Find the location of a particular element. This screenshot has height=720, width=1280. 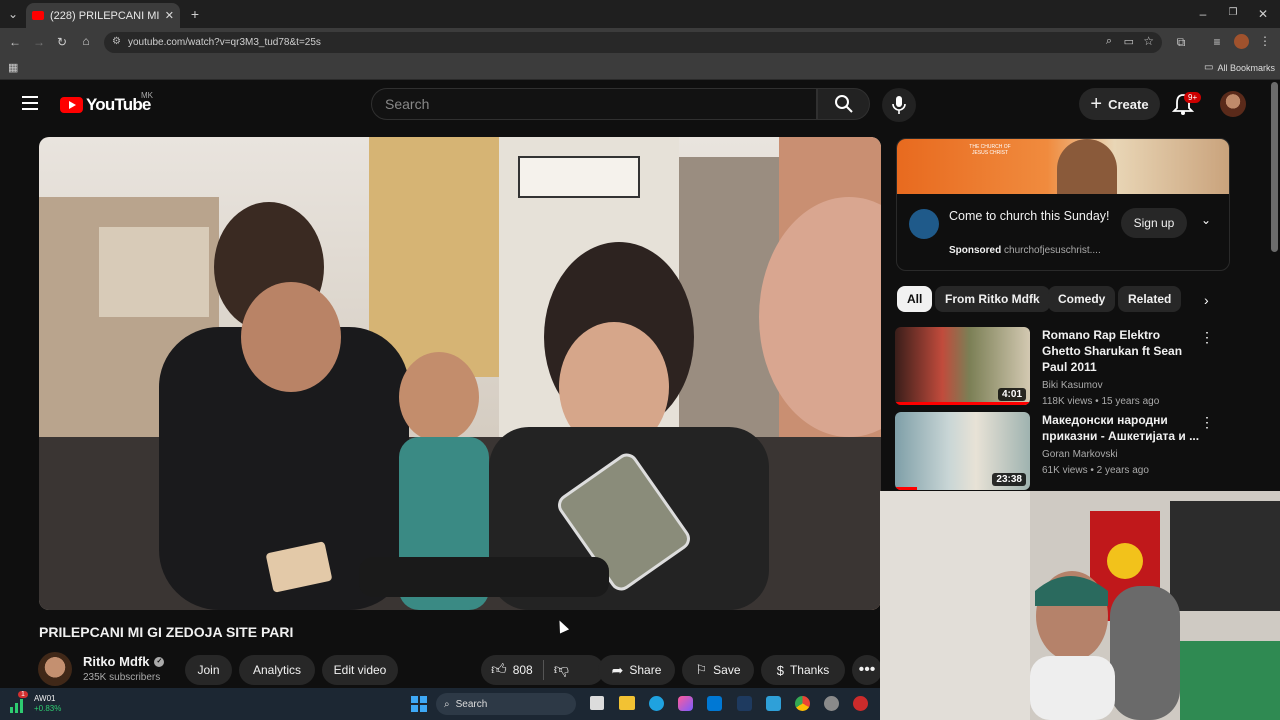

taskbar-search: ⌕ Search is located at coordinates (506, 704).